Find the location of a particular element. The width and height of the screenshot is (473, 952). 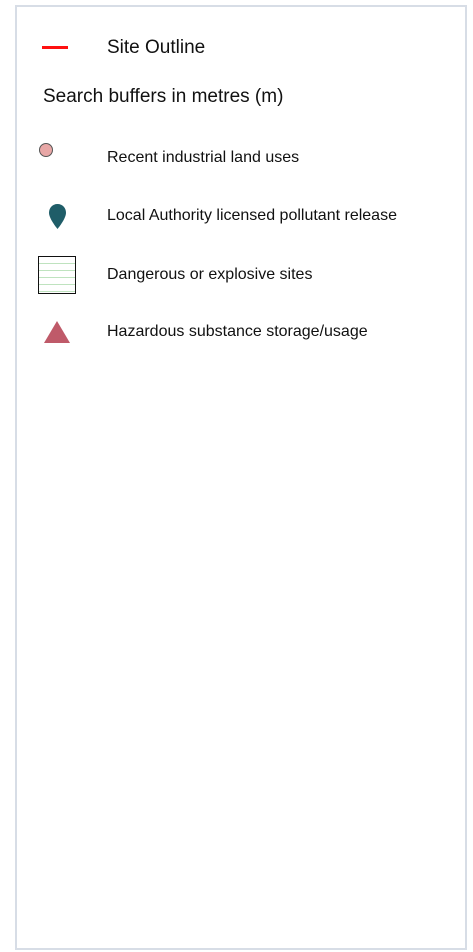

pink-circle-icon is located at coordinates (46, 150).